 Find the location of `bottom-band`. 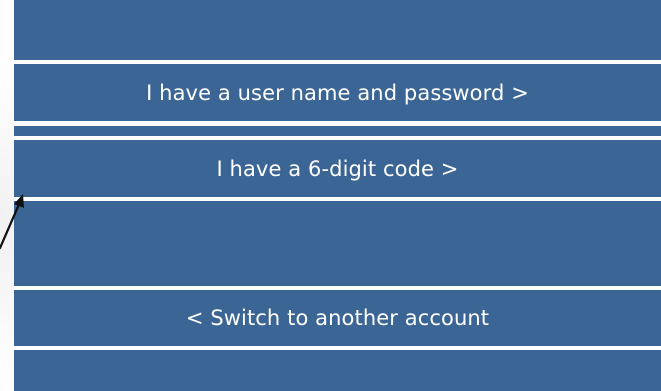

bottom-band is located at coordinates (337, 370).